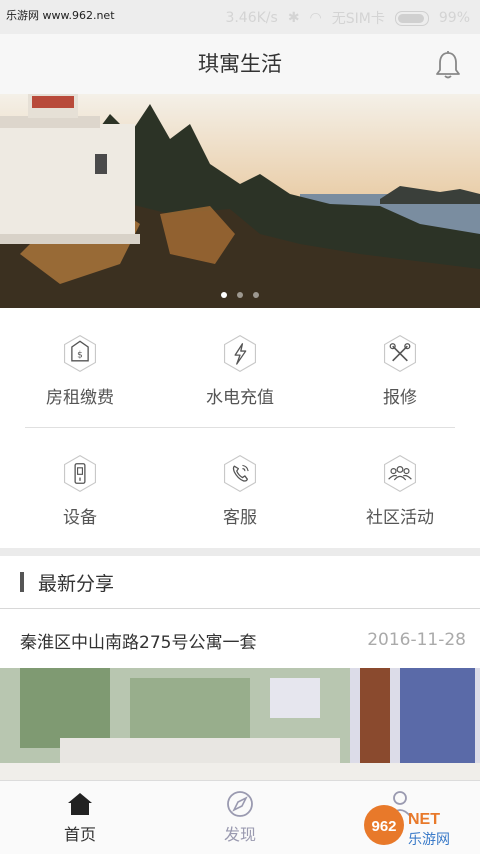  I want to click on door-lock-icon, so click(80, 473).